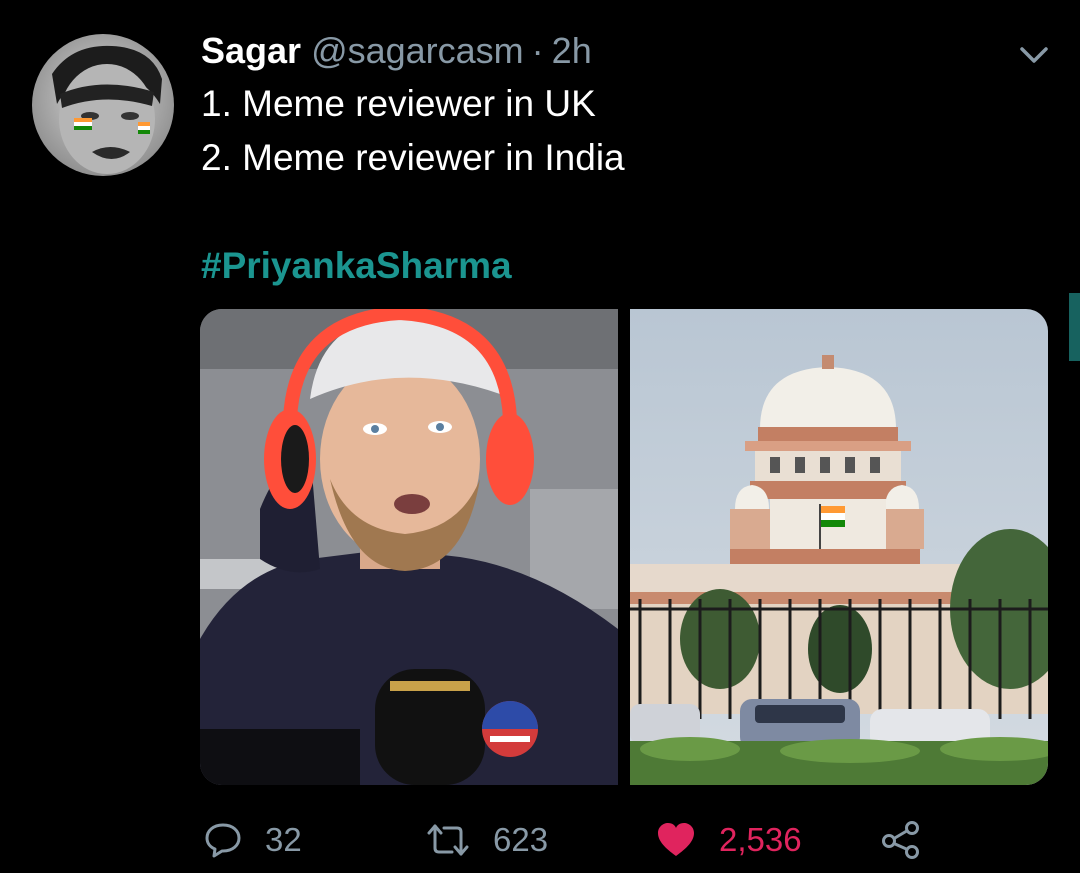 Image resolution: width=1080 pixels, height=873 pixels. Describe the element at coordinates (398, 103) in the screenshot. I see `tweet-text-line: 1. Meme reviewer in UK` at that location.